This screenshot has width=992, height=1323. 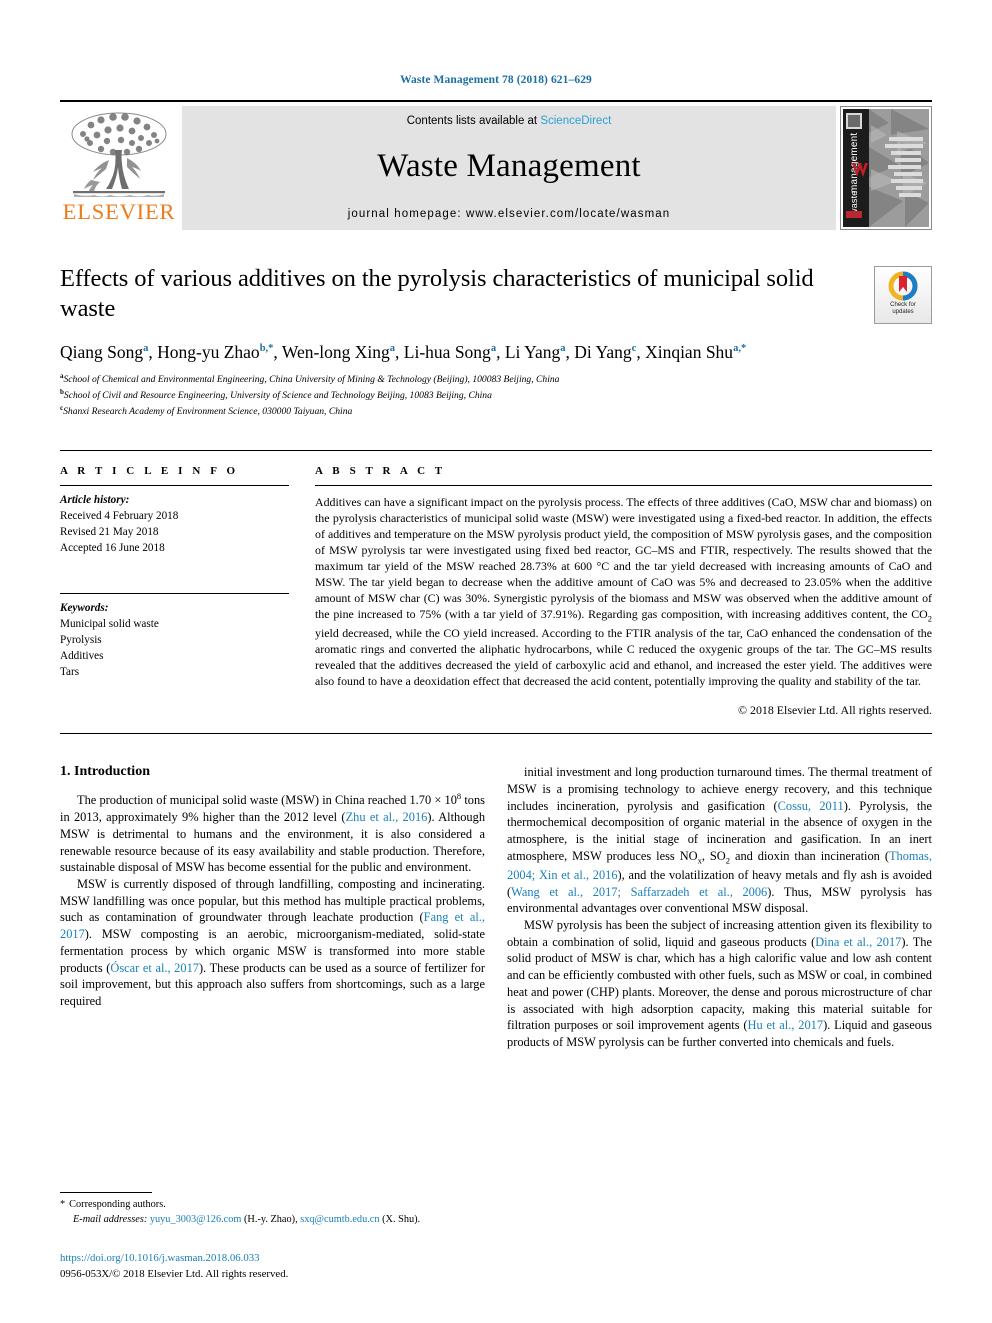 What do you see at coordinates (109, 532) in the screenshot?
I see `history-item: Revised 21 May 2018` at bounding box center [109, 532].